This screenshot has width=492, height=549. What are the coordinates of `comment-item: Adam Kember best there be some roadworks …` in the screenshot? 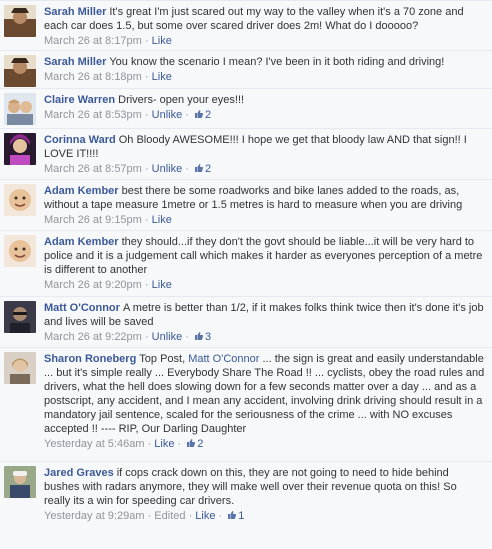 It's located at (246, 205).